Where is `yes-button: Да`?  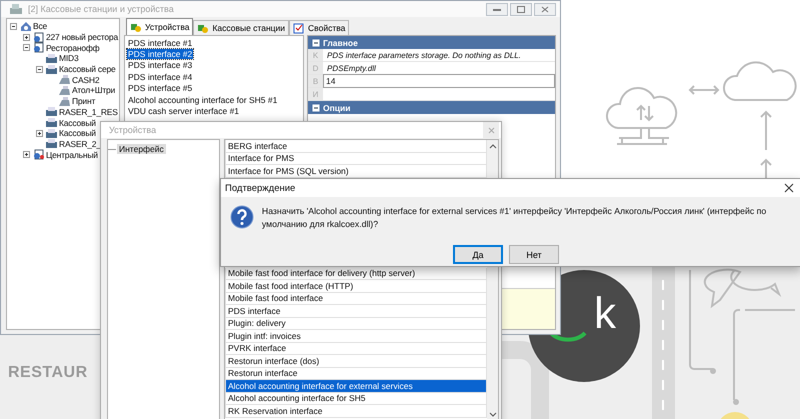
yes-button: Да is located at coordinates (478, 254).